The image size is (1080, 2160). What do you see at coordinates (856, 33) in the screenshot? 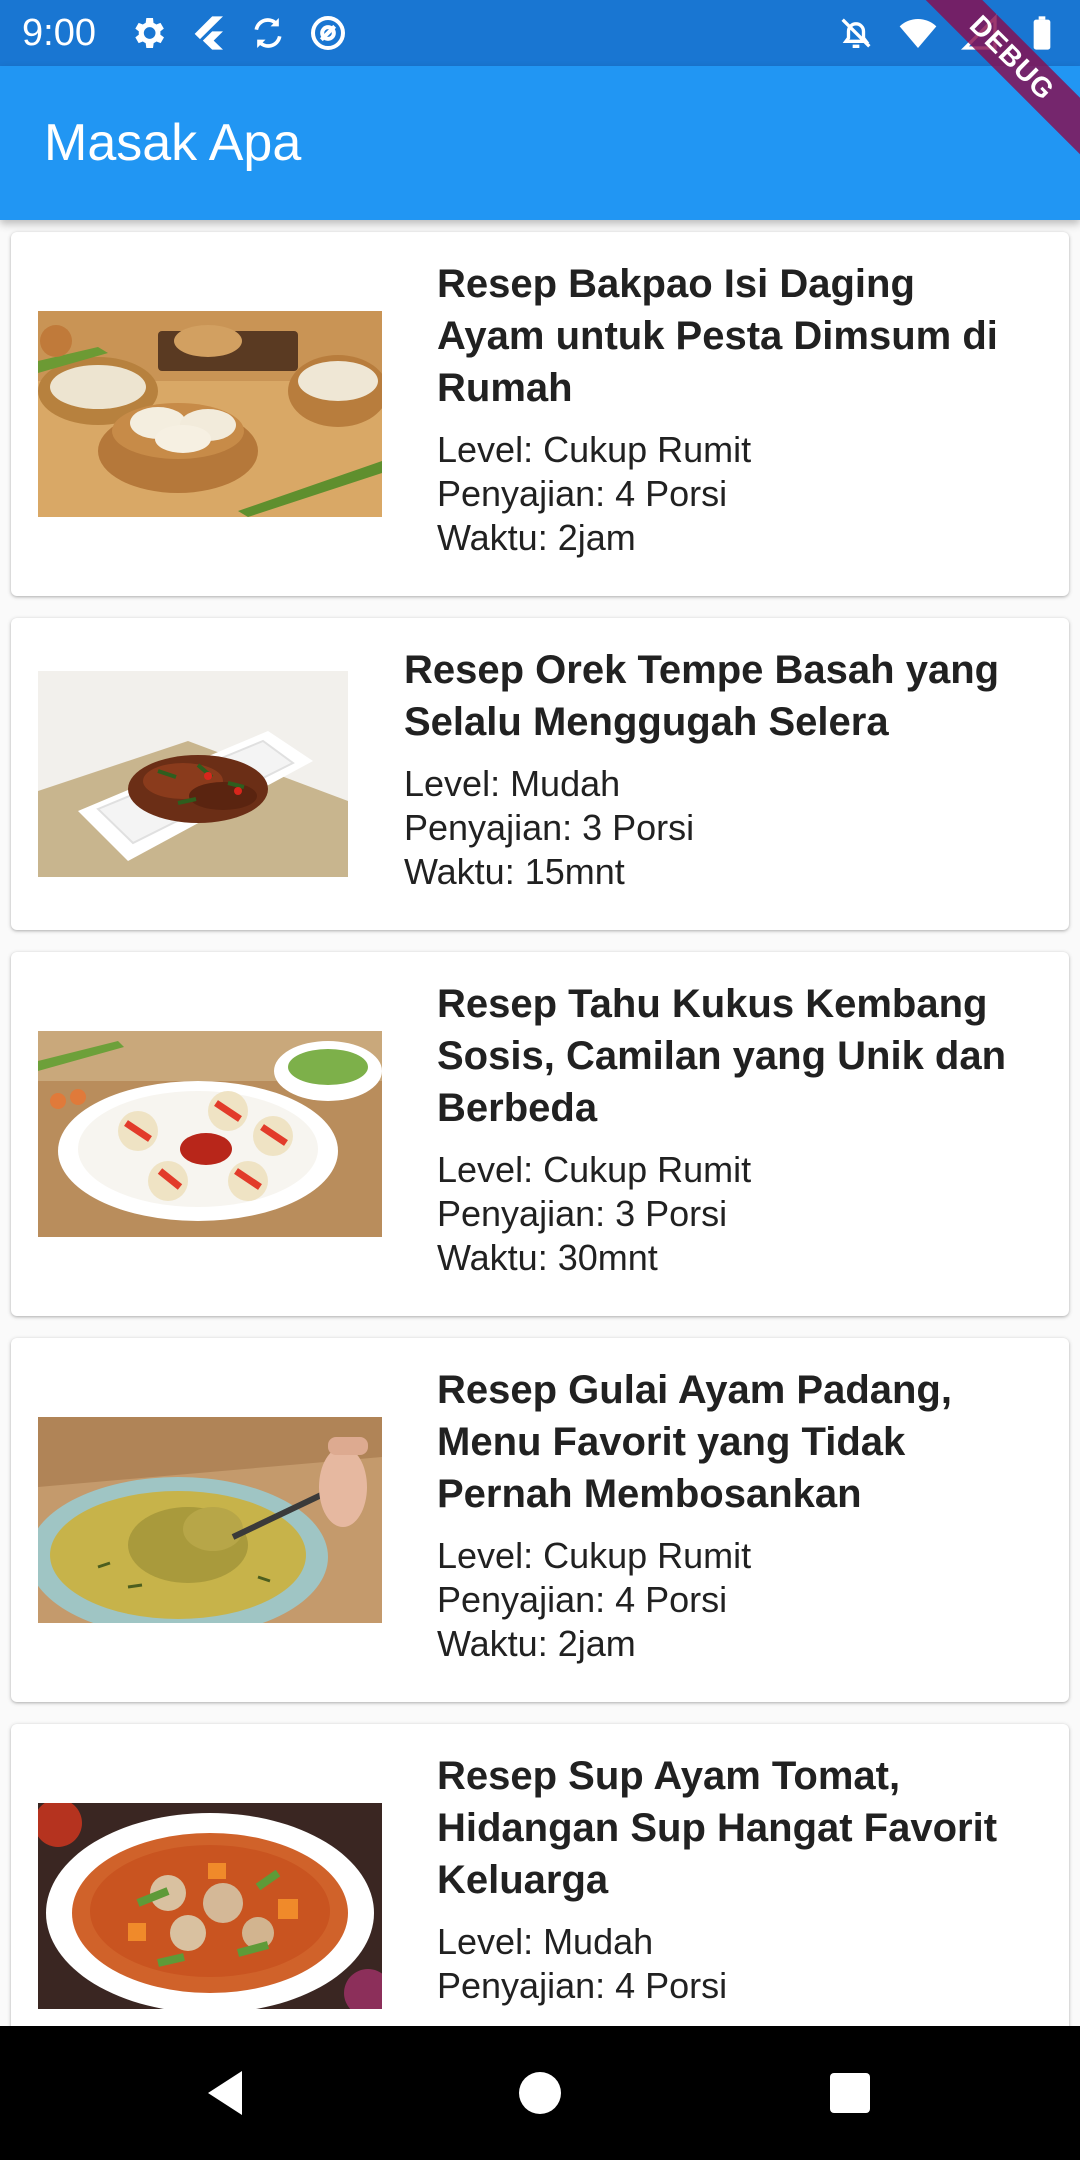
I see `notifications-off-icon` at bounding box center [856, 33].